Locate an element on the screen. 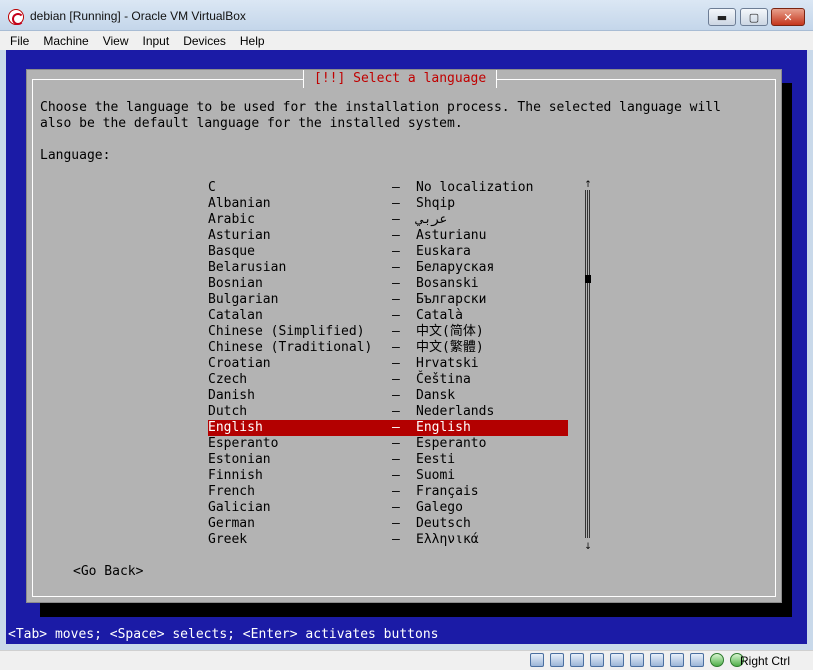  language-name: German is located at coordinates (231, 523).